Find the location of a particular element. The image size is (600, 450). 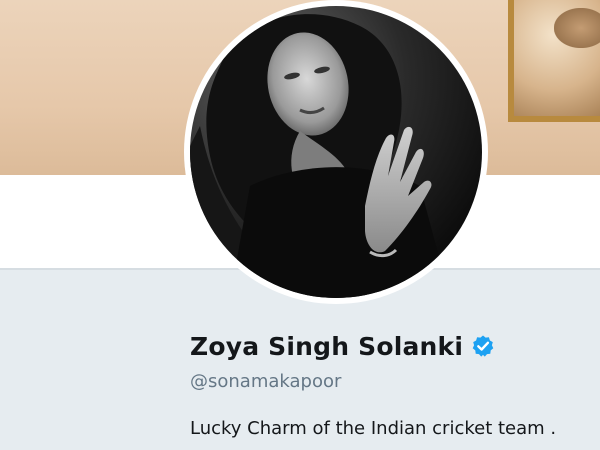

banner-picture-frame is located at coordinates (554, 61).